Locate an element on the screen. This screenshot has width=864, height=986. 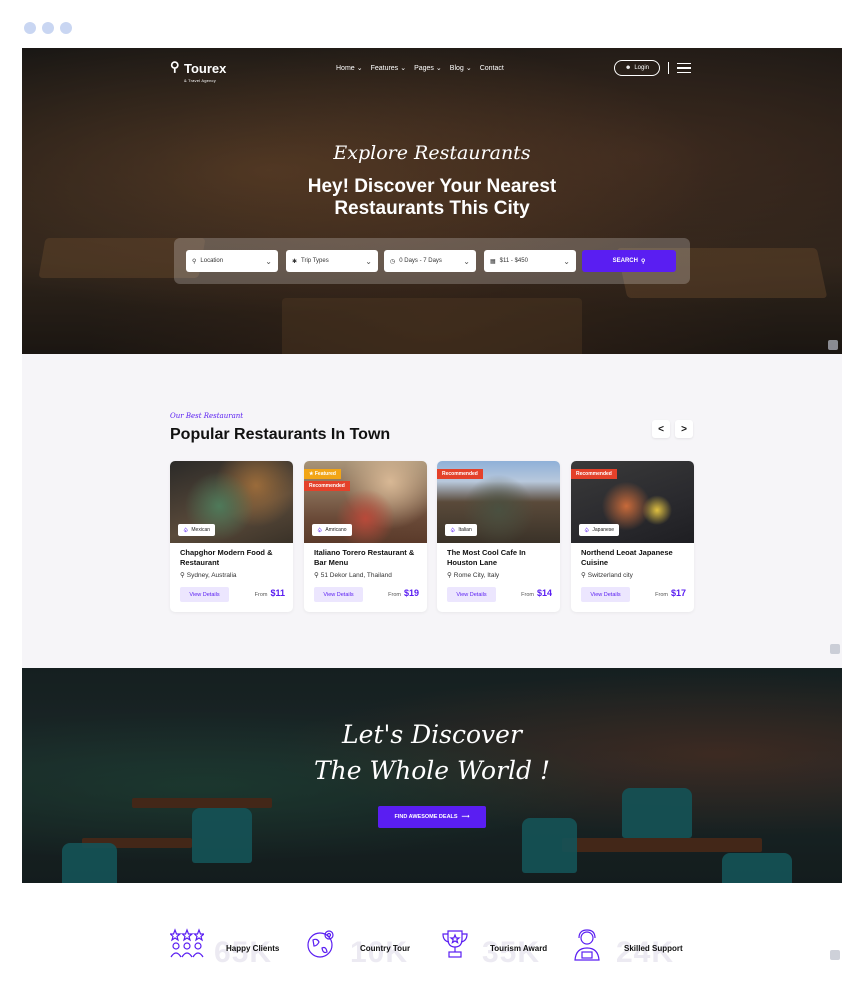
search-button: SEARCH ⚲ is located at coordinates (629, 261).